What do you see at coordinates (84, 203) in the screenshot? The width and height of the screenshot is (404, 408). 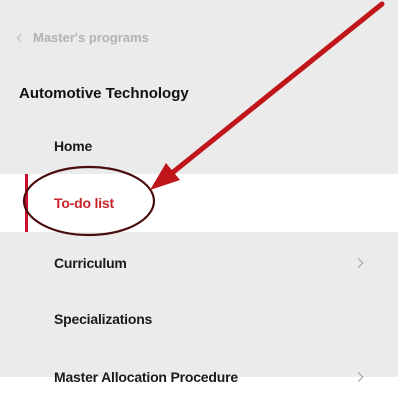 I see `nav-item-label: To-do list` at bounding box center [84, 203].